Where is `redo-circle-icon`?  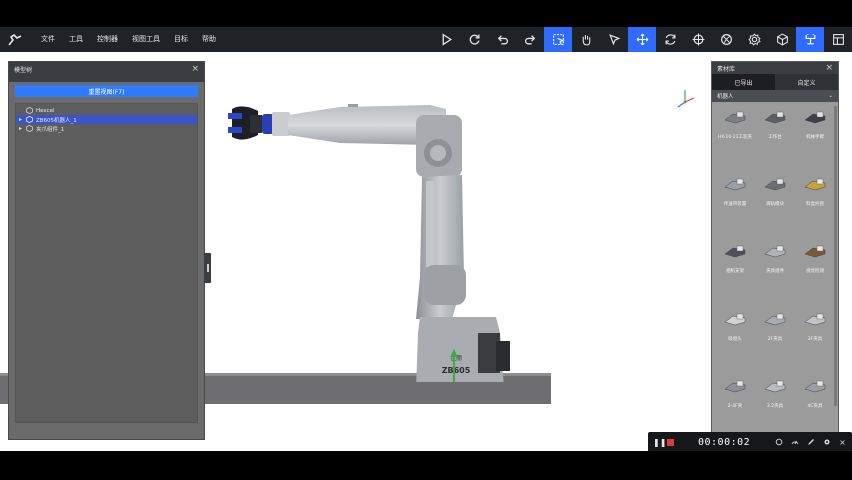 redo-circle-icon is located at coordinates (474, 39).